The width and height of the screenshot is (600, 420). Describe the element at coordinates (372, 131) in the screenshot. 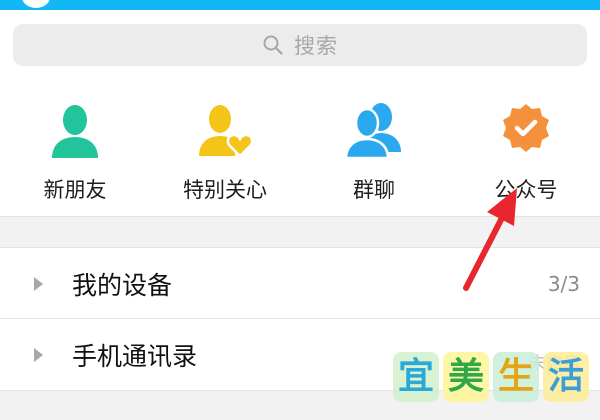

I see `group-chat-icon` at that location.